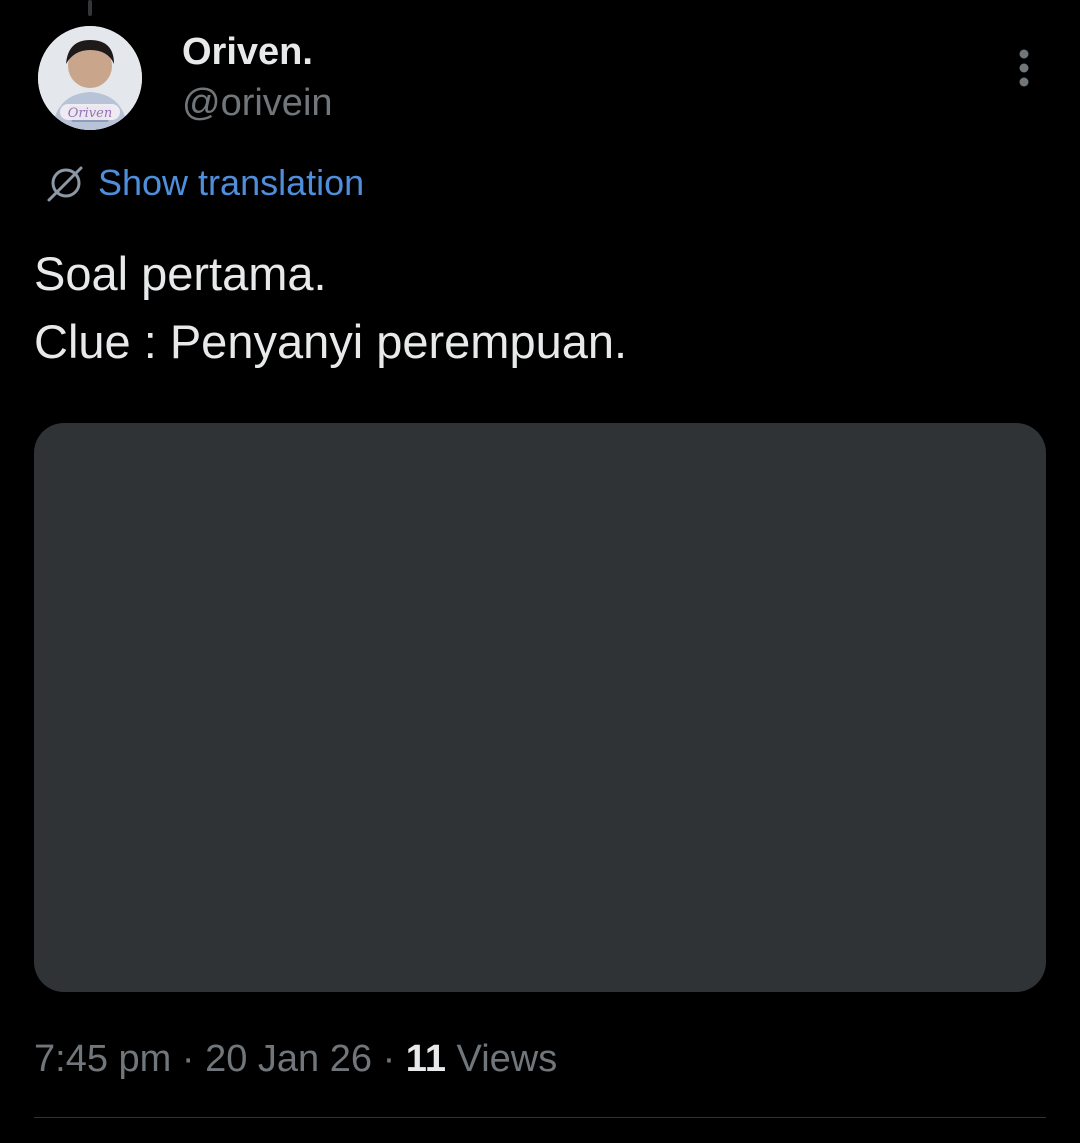 Image resolution: width=1080 pixels, height=1143 pixels. What do you see at coordinates (90, 113) in the screenshot?
I see `avatar-caption: Oriven` at bounding box center [90, 113].